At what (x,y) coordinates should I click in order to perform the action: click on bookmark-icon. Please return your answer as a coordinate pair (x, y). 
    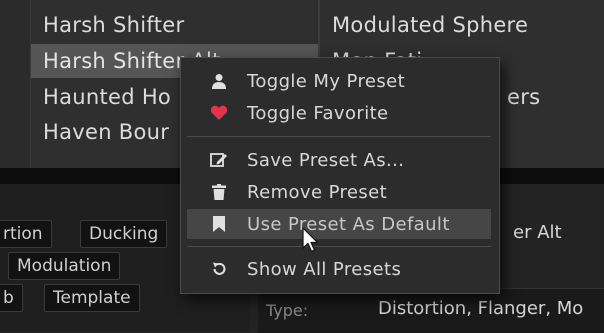
    Looking at the image, I should click on (219, 224).